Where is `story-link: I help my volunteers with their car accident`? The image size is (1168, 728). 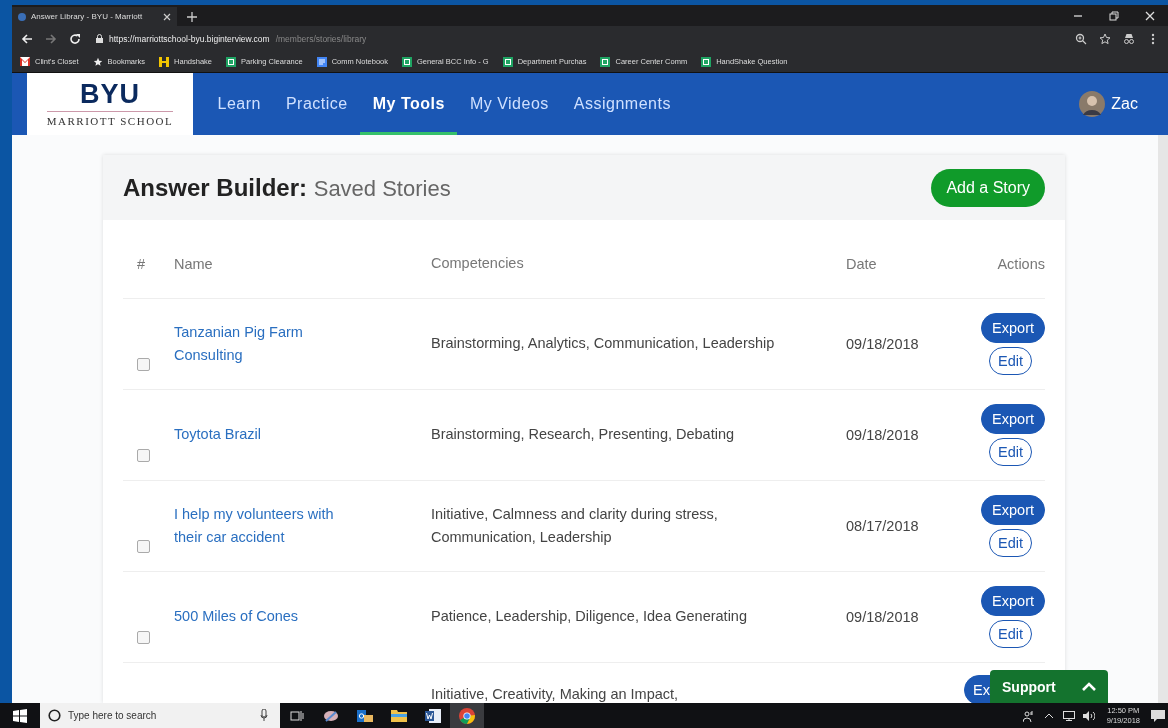
story-link: I help my volunteers with their car accident is located at coordinates (266, 526).